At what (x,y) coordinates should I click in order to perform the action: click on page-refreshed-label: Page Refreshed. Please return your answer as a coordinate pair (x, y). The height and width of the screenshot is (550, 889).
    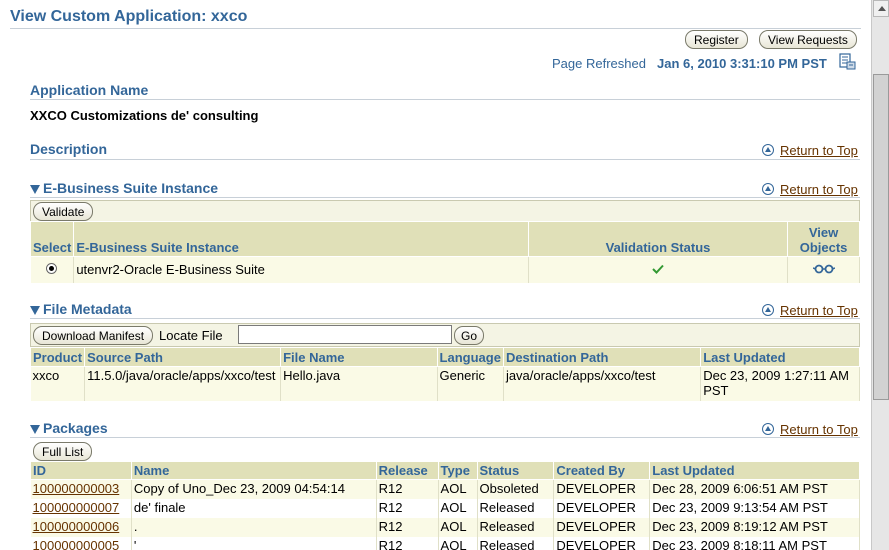
    Looking at the image, I should click on (599, 63).